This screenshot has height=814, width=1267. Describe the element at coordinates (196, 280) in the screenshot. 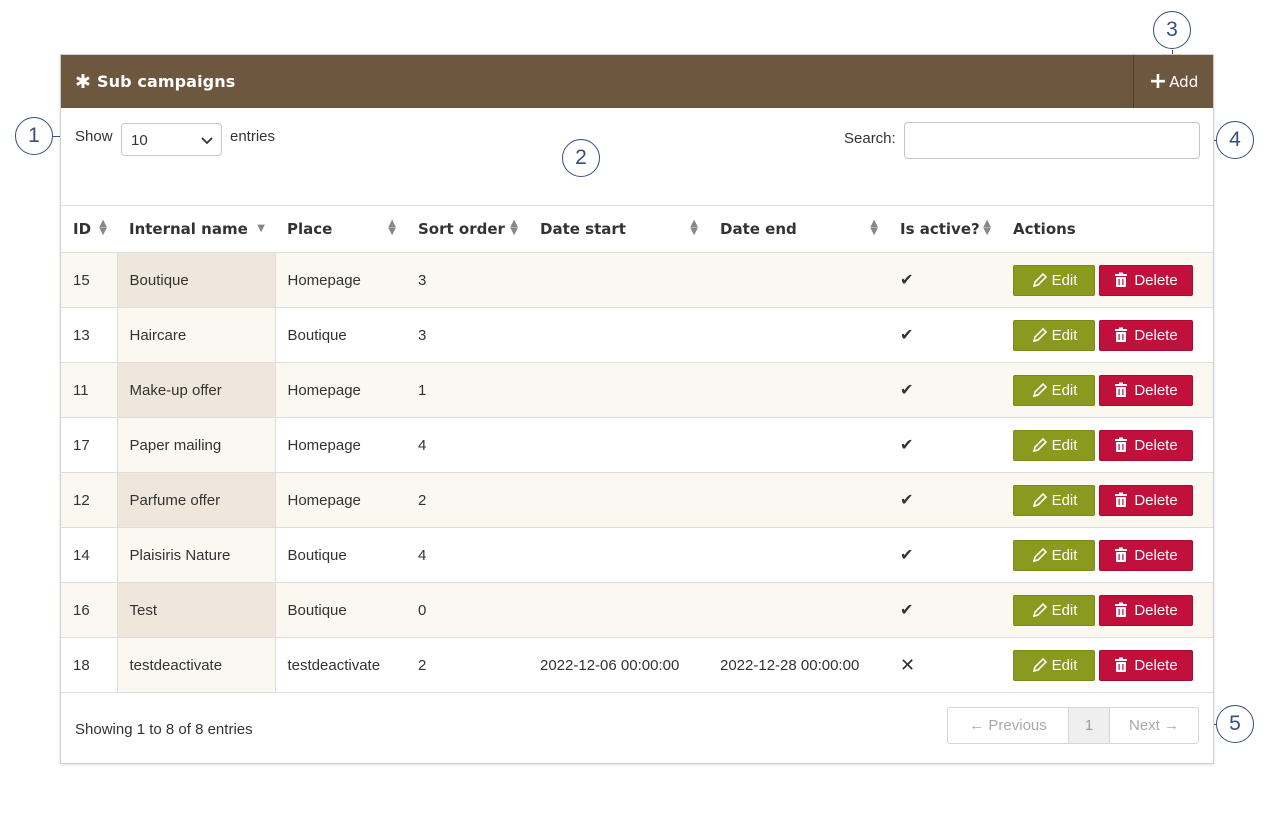

I see `cell-internal-name: Boutique` at that location.